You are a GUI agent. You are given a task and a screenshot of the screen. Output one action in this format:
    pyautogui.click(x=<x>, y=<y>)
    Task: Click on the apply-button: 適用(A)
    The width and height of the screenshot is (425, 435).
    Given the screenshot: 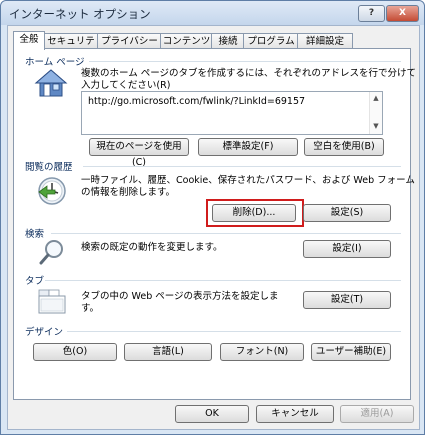 What is the action you would take?
    pyautogui.click(x=377, y=414)
    